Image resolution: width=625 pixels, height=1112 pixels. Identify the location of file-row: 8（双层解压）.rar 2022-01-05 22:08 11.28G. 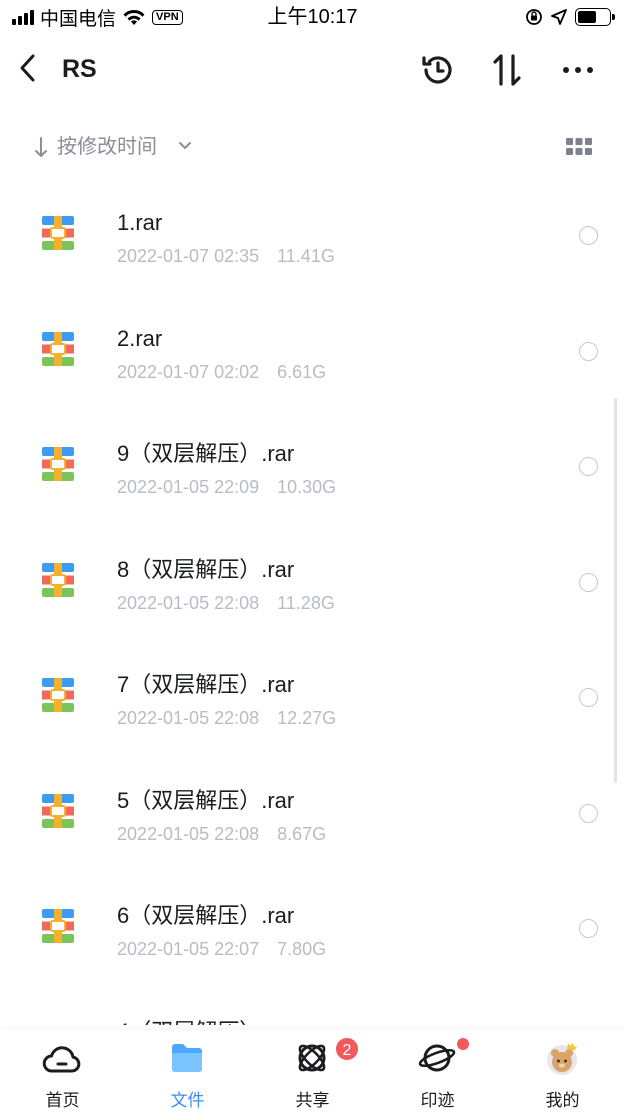
(312, 579).